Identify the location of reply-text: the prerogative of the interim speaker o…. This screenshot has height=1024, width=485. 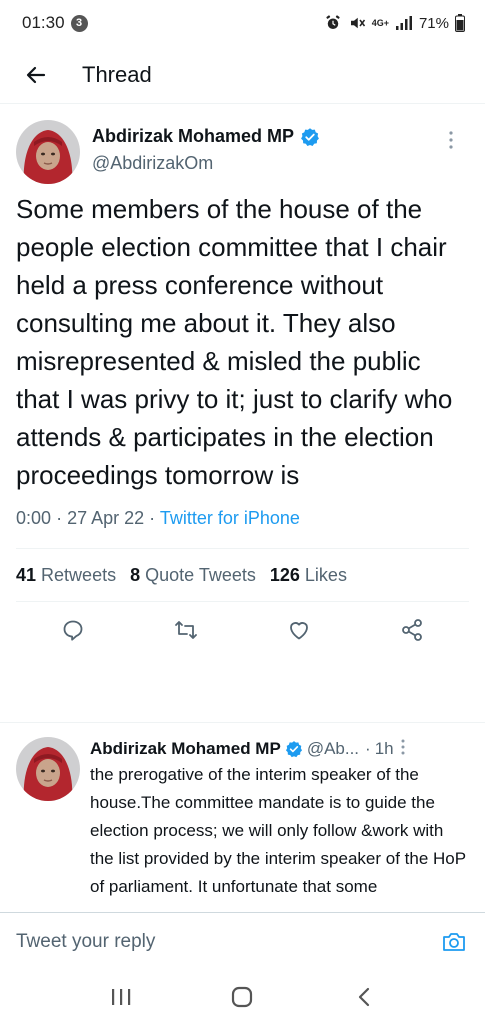
(278, 830).